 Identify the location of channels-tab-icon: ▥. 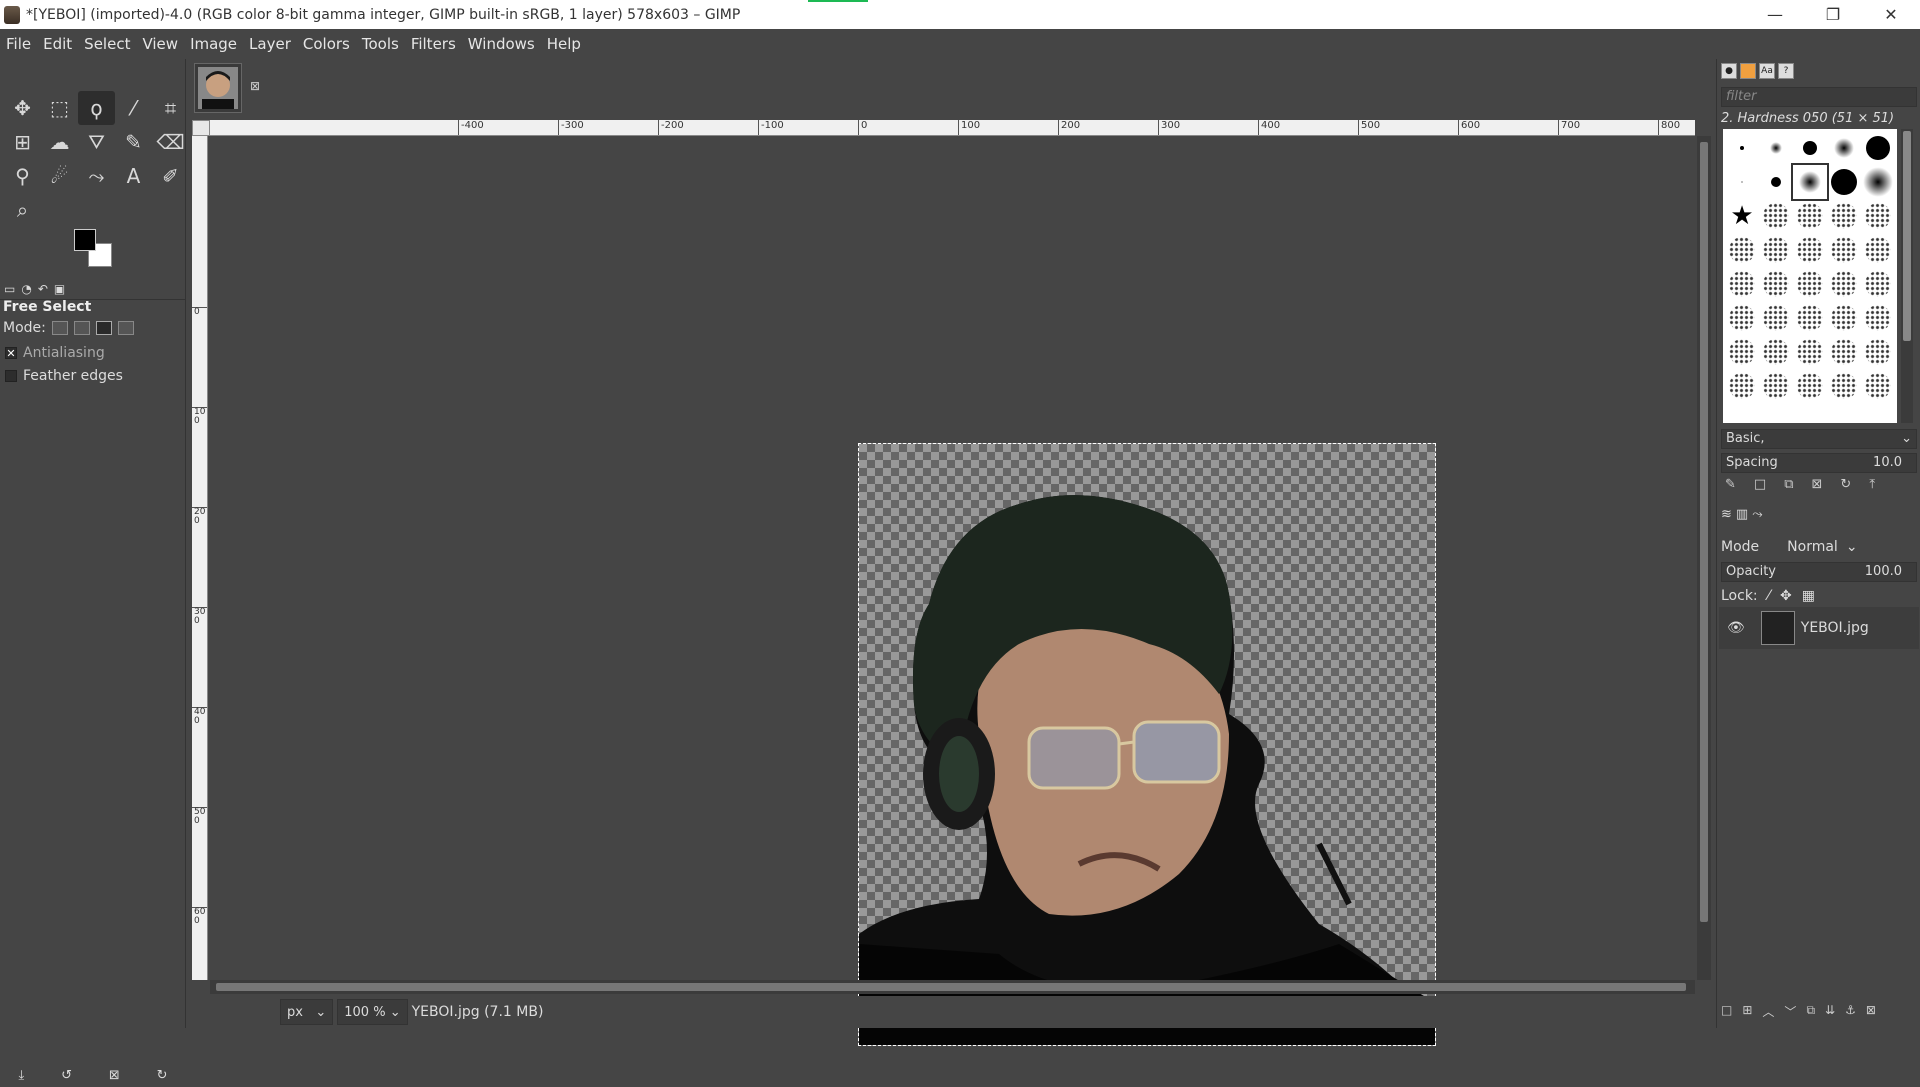
(1742, 514).